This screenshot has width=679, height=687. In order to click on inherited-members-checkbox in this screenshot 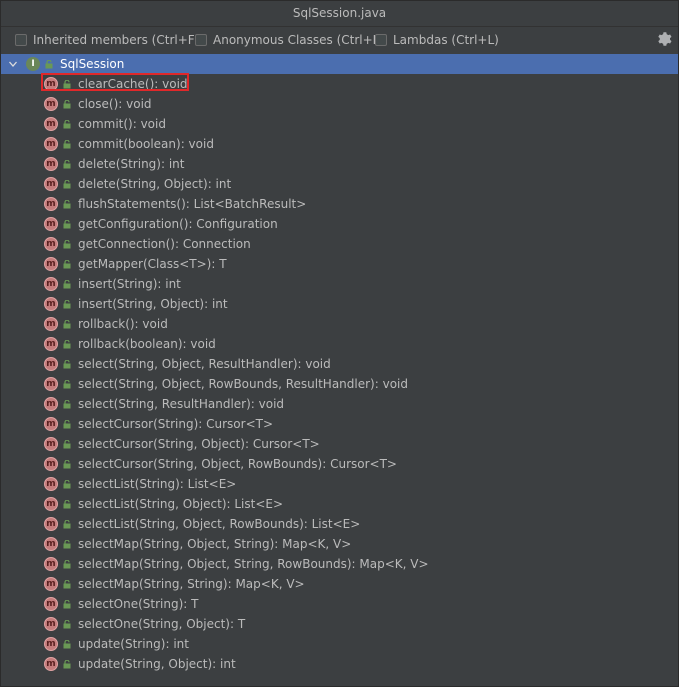, I will do `click(21, 40)`.